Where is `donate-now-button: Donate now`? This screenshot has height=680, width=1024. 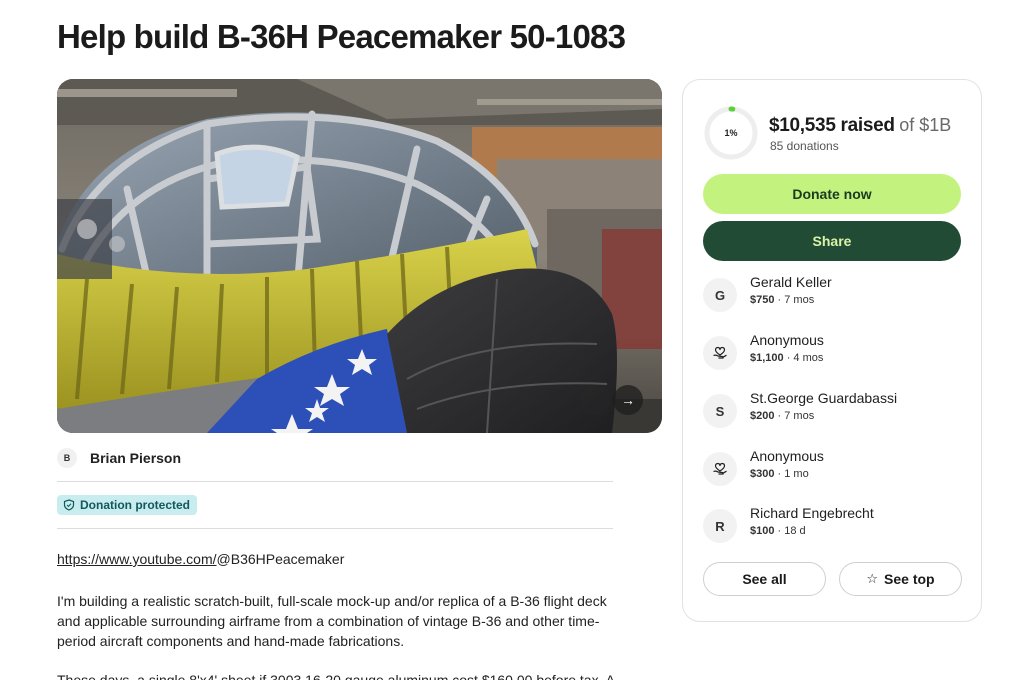
donate-now-button: Donate now is located at coordinates (832, 194).